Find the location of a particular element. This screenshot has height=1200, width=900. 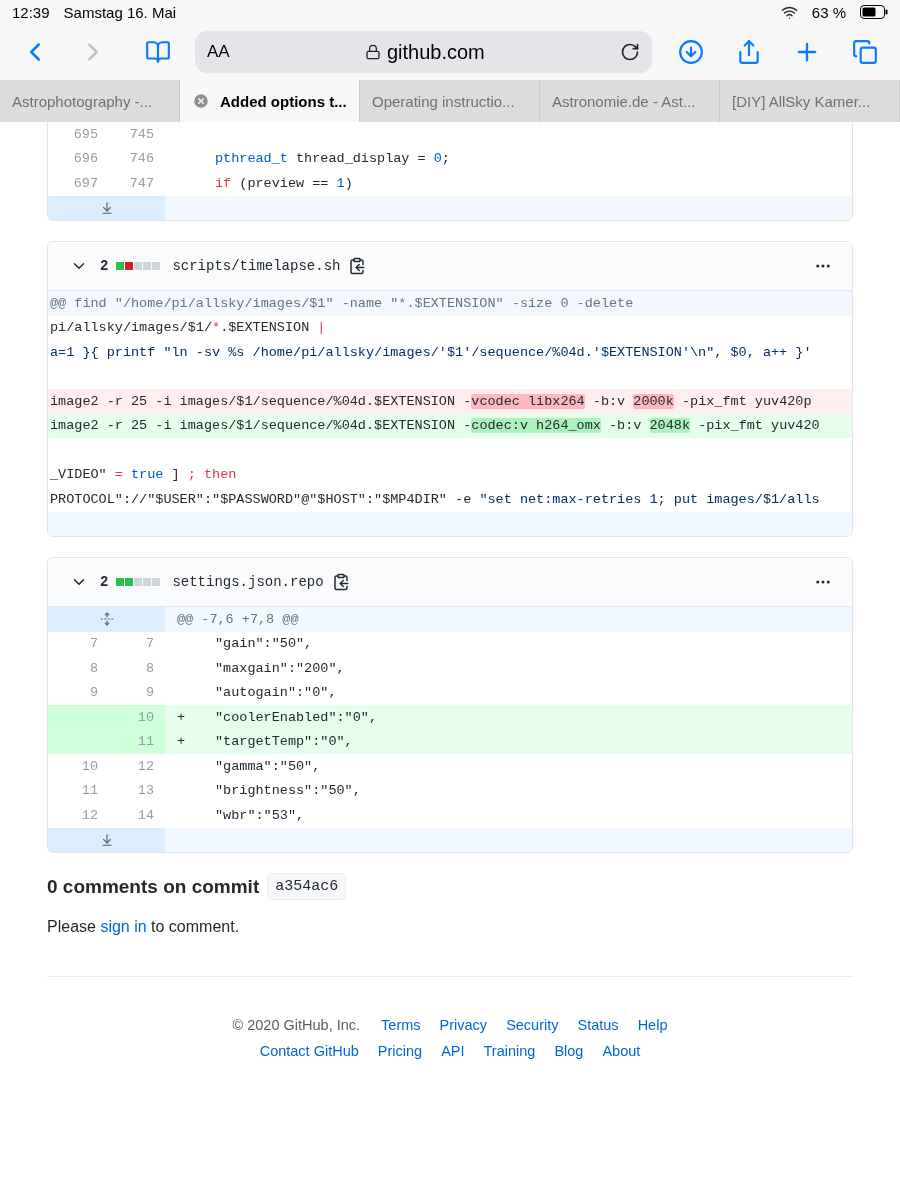

tabs-overview-button is located at coordinates (865, 52).